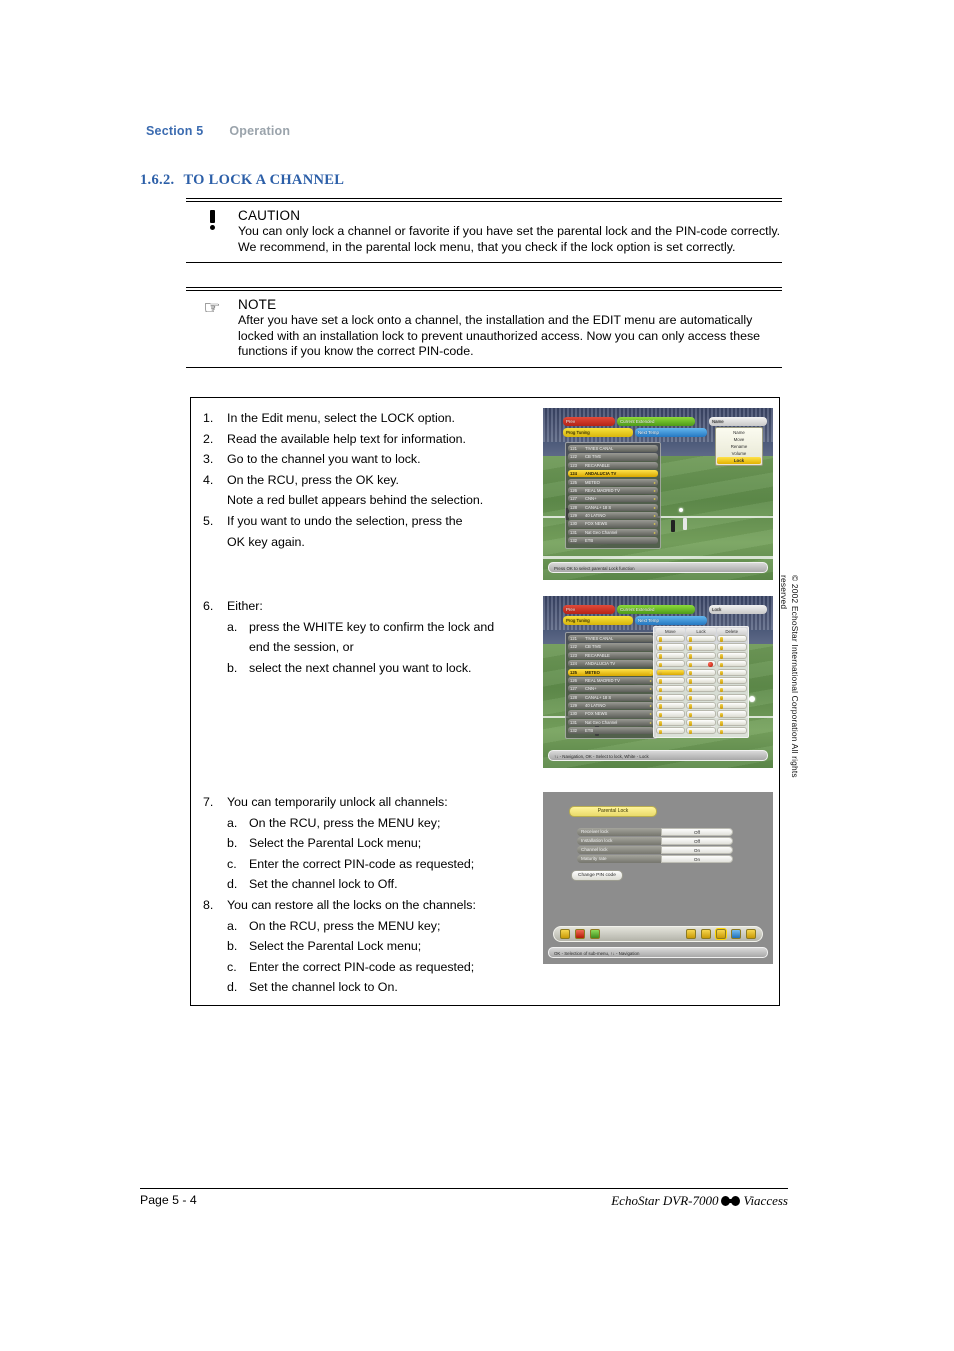  I want to click on list-item: 125 METEO ▸, so click(613, 482).